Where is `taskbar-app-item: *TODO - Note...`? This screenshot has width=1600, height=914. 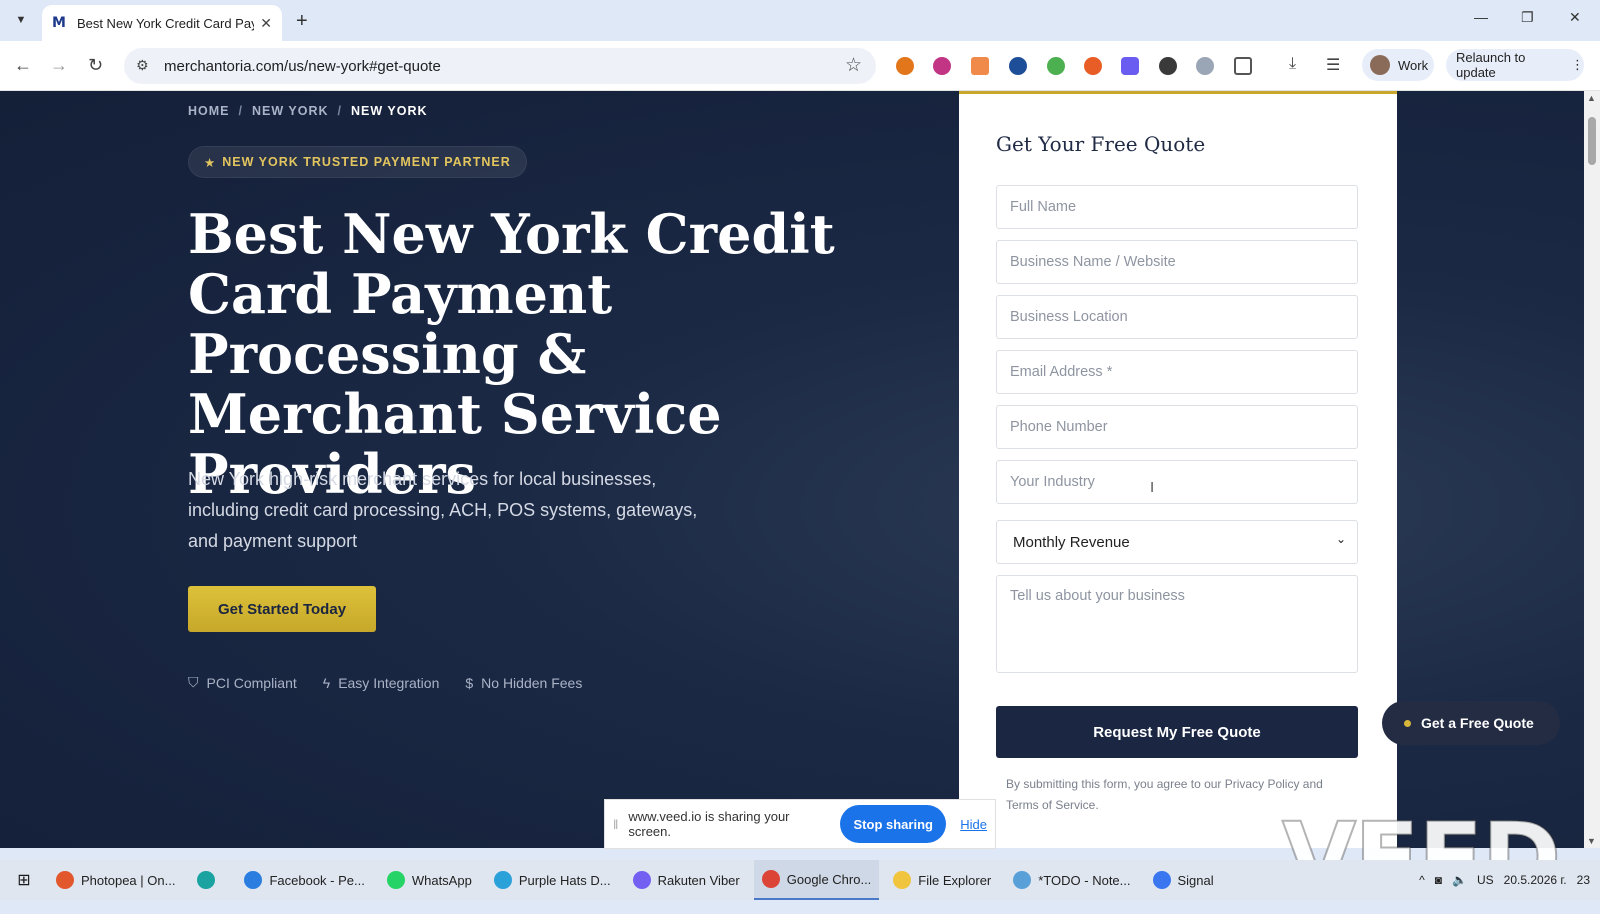 taskbar-app-item: *TODO - Note... is located at coordinates (1071, 880).